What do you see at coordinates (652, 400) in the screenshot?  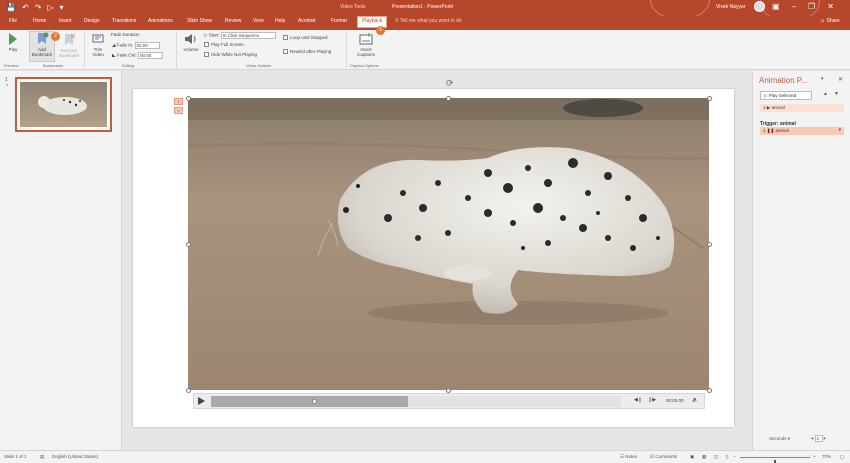 I see `step-forward-icon: ❙▶` at bounding box center [652, 400].